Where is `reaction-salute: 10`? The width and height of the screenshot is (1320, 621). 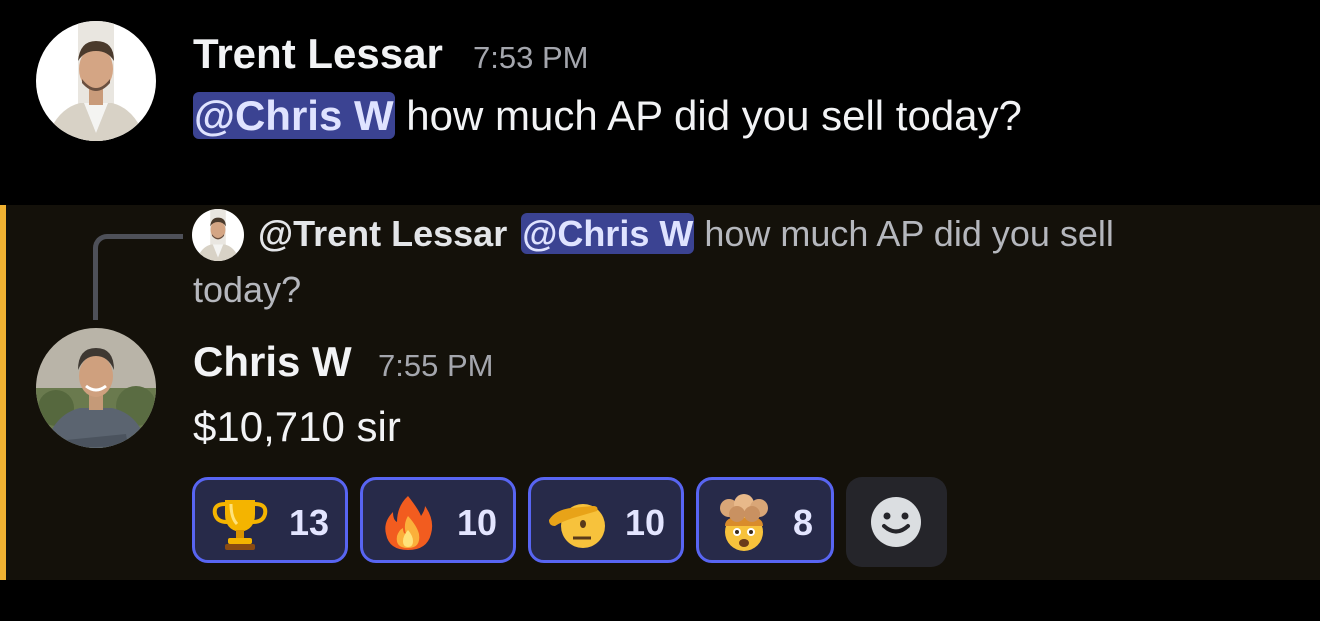
reaction-salute: 10 is located at coordinates (606, 520).